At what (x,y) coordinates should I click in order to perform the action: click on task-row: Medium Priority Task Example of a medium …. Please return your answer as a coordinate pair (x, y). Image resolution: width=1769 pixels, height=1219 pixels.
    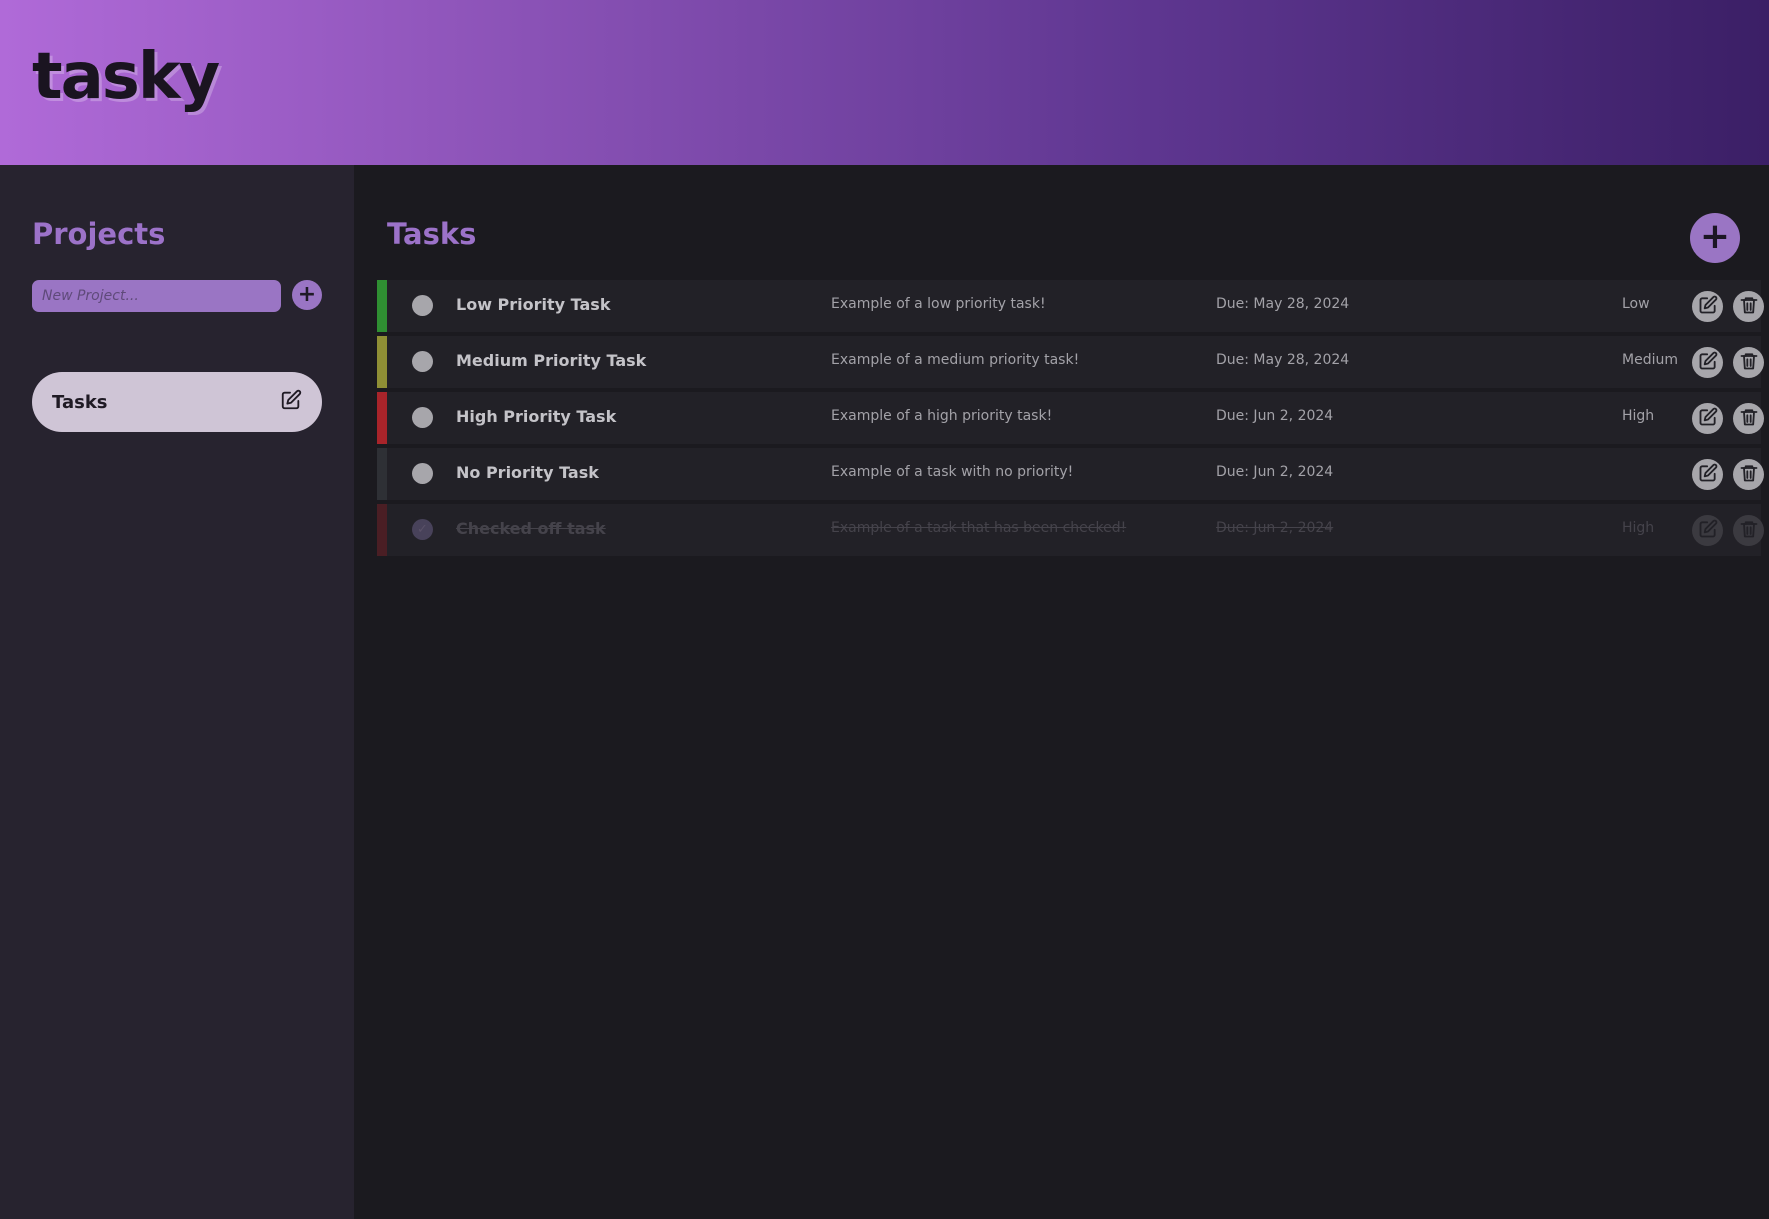
    Looking at the image, I should click on (1070, 362).